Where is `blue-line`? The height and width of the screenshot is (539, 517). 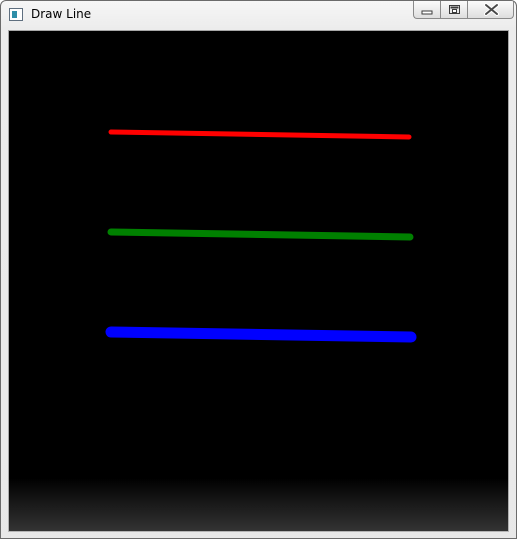 blue-line is located at coordinates (261, 334).